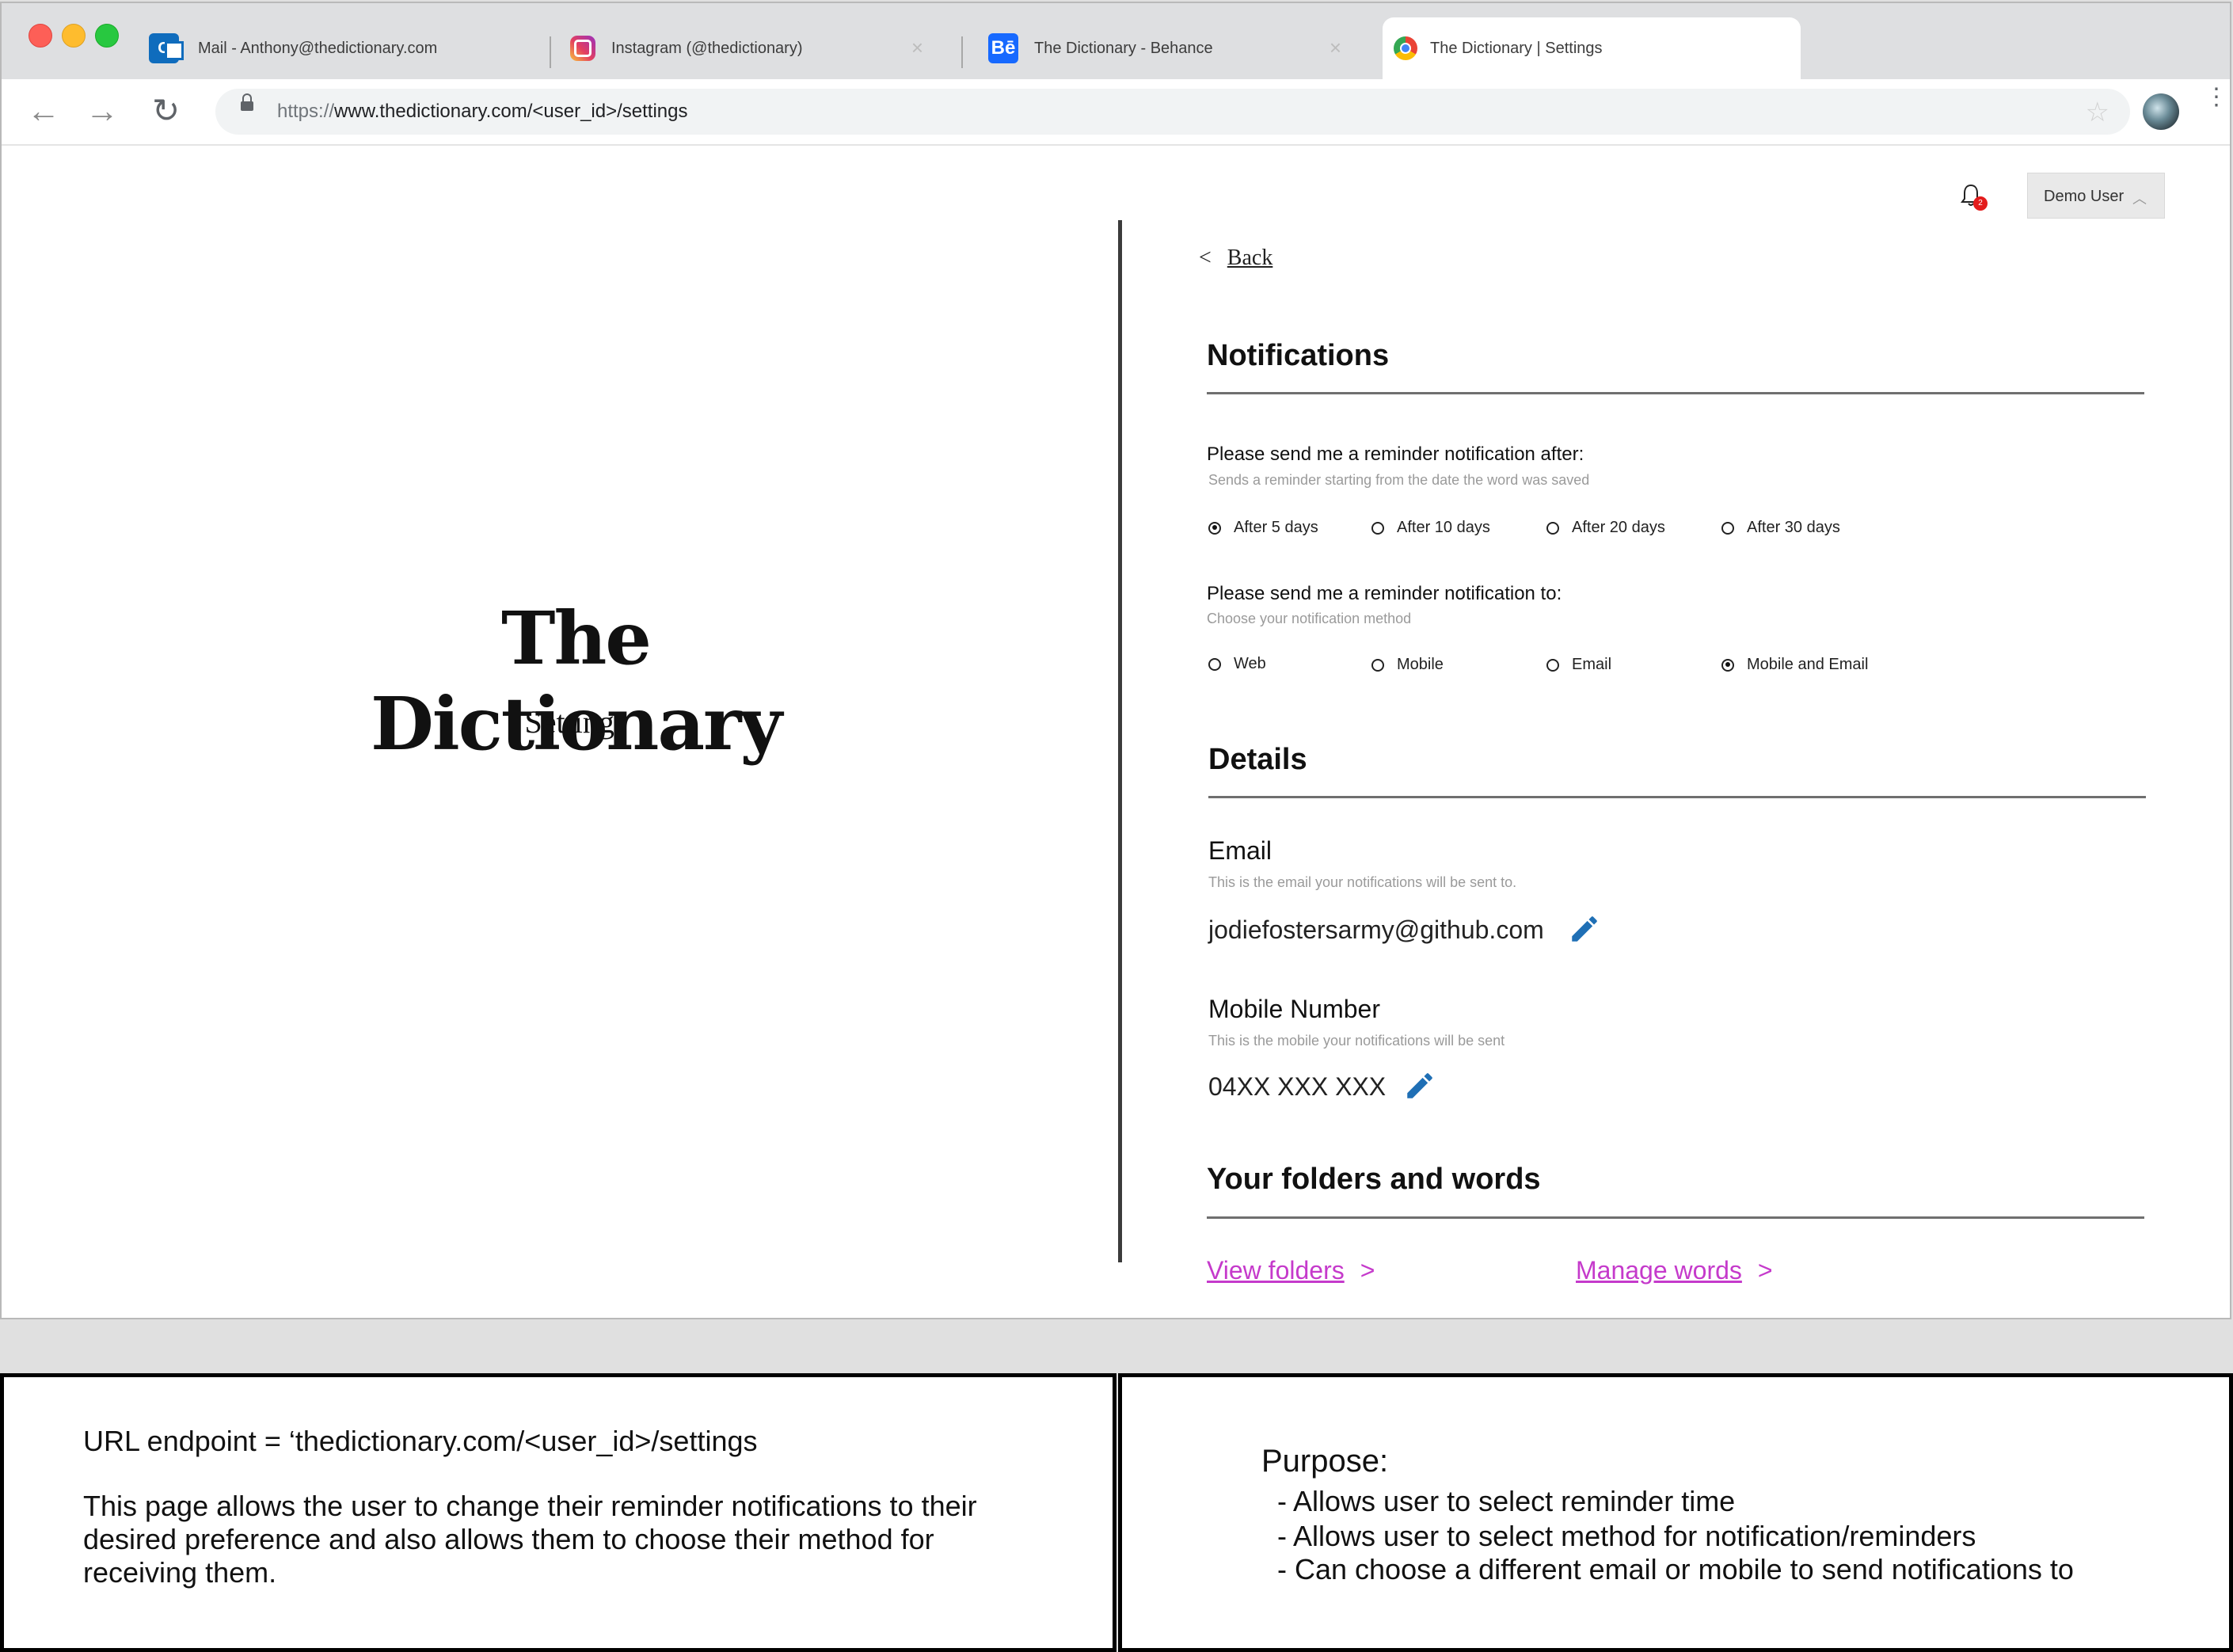  I want to click on brand-subtitle: Settings, so click(575, 722).